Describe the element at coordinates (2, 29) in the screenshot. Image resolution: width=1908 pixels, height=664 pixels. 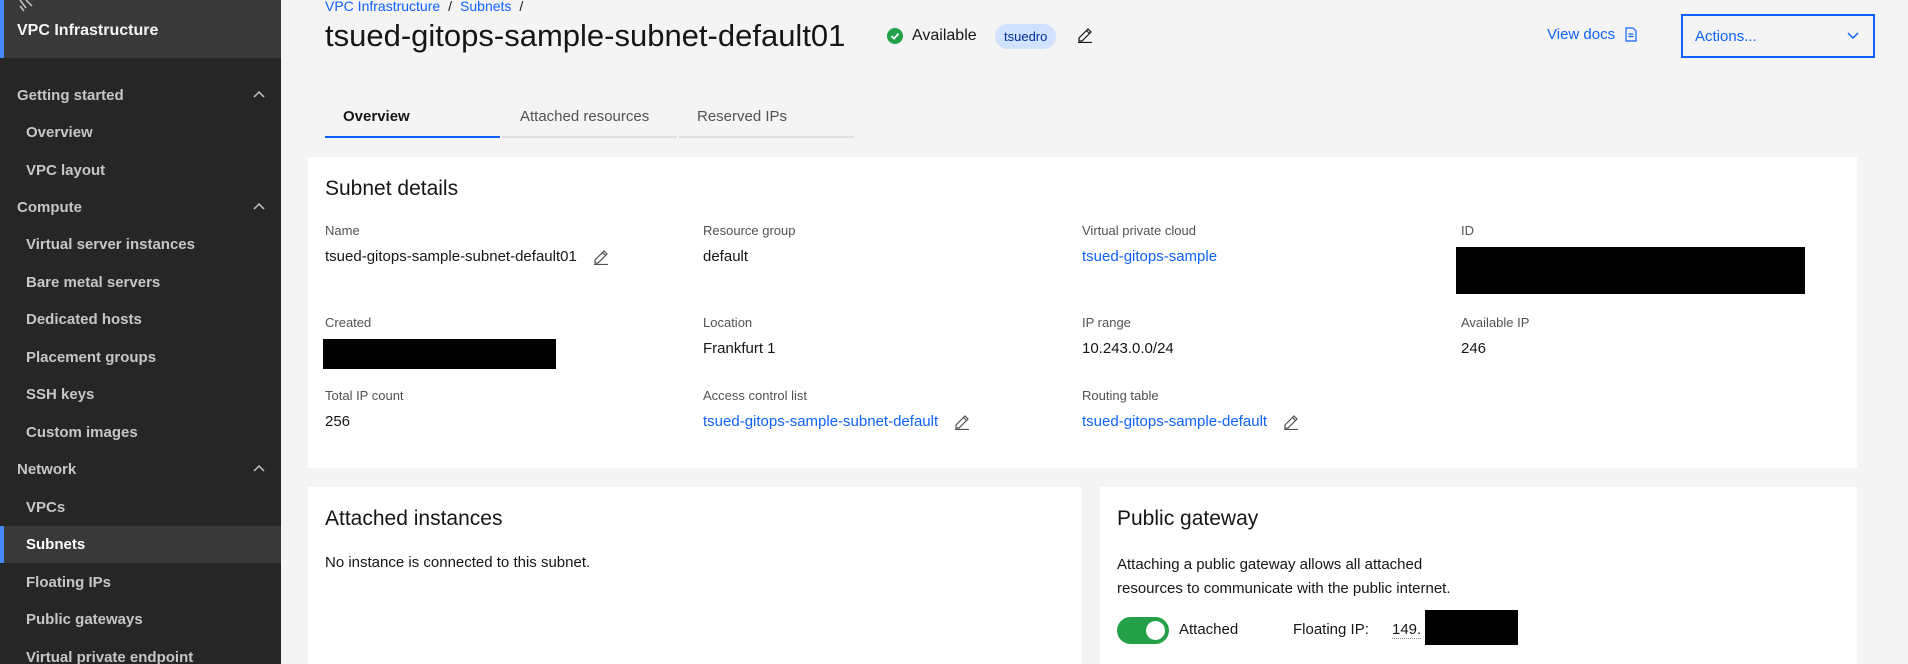
I see `sidebar-header-accent` at that location.